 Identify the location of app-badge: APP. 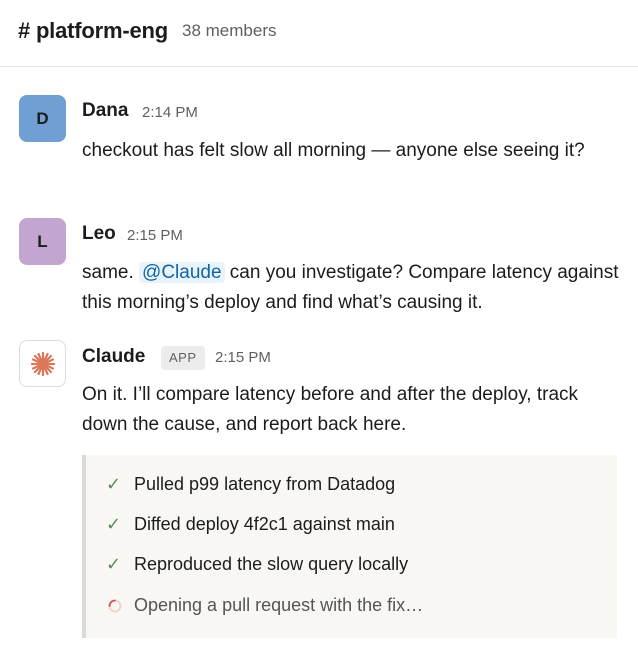
(183, 358).